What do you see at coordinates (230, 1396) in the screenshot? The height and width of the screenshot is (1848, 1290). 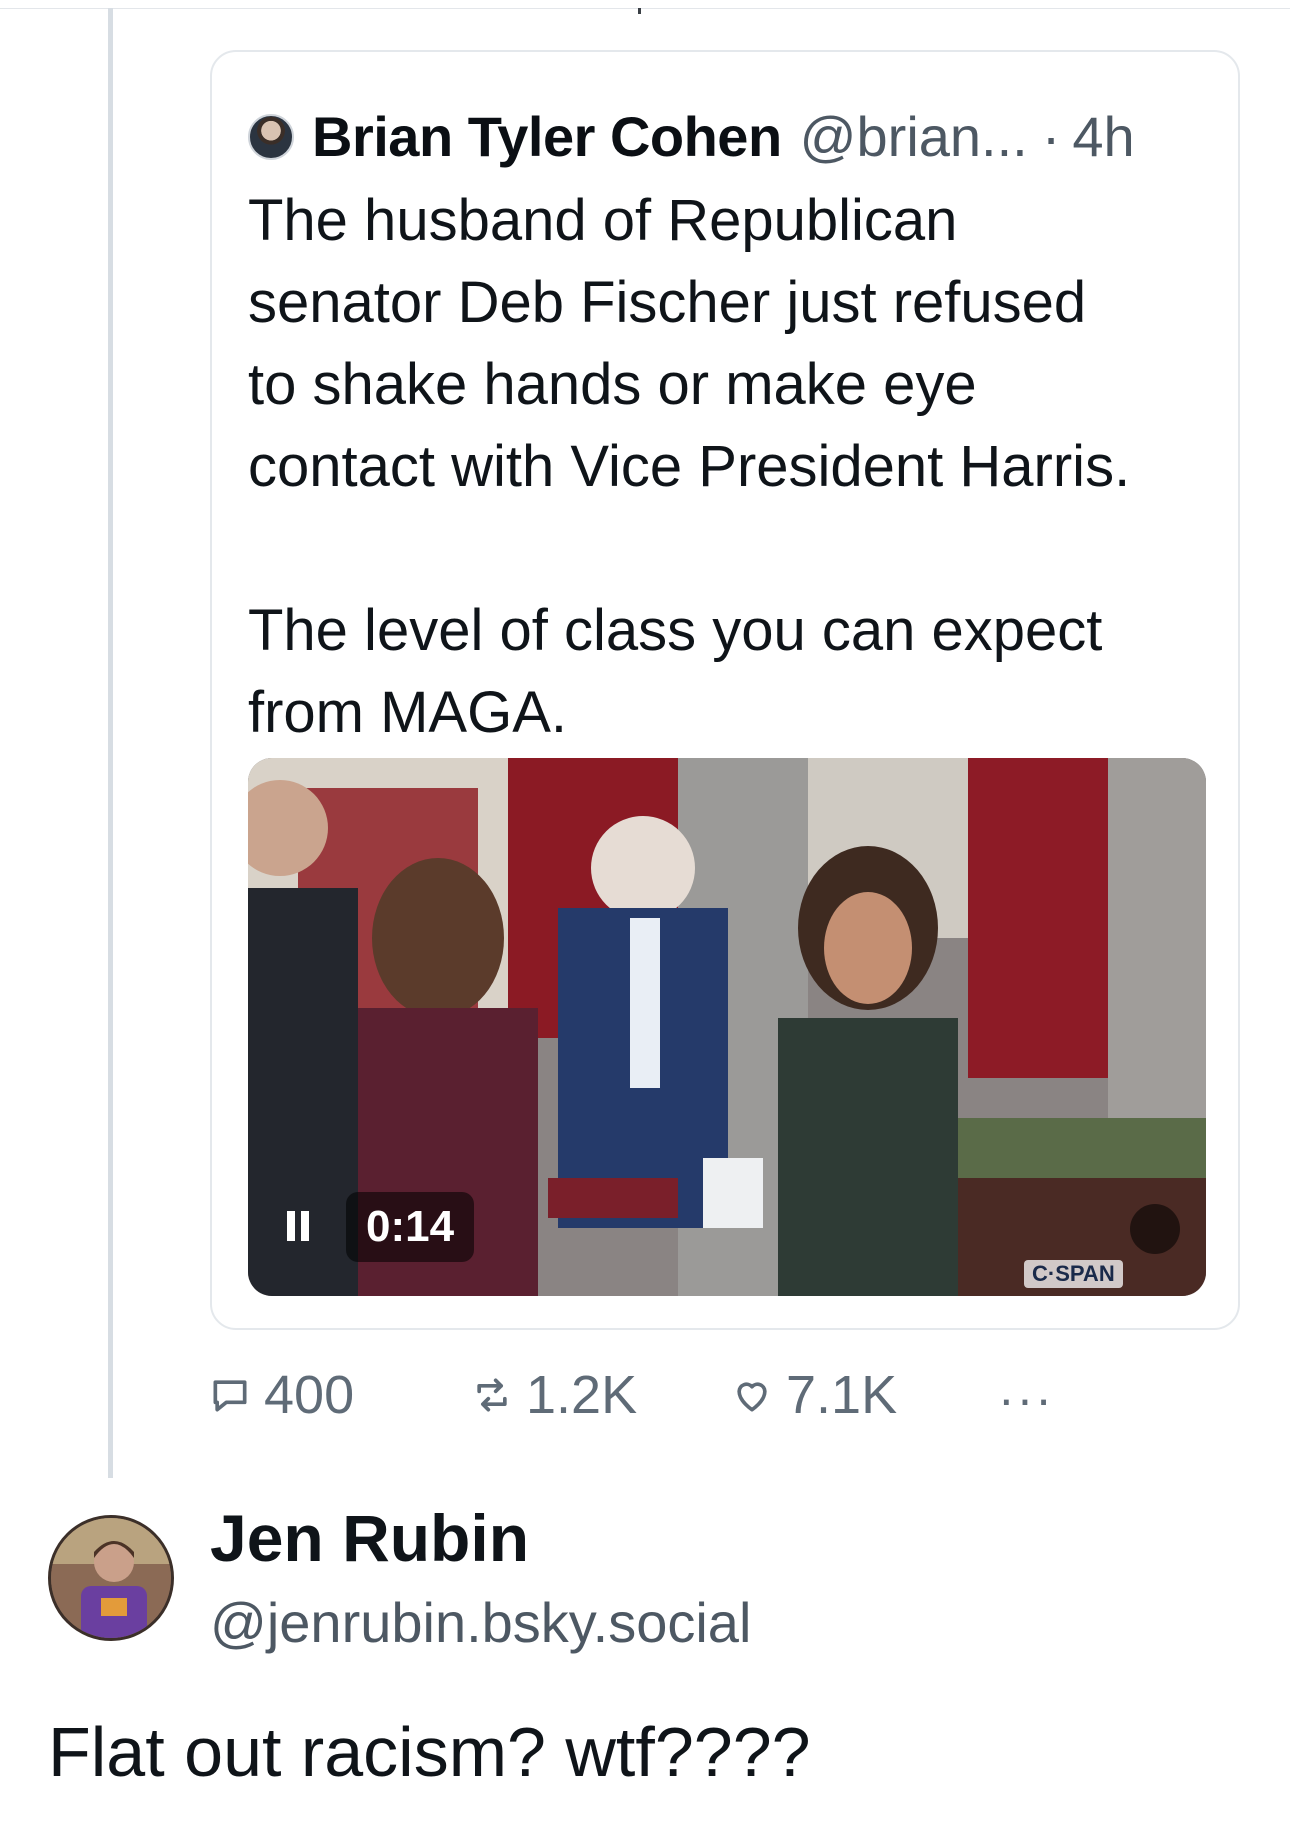 I see `speech-bubble-icon` at bounding box center [230, 1396].